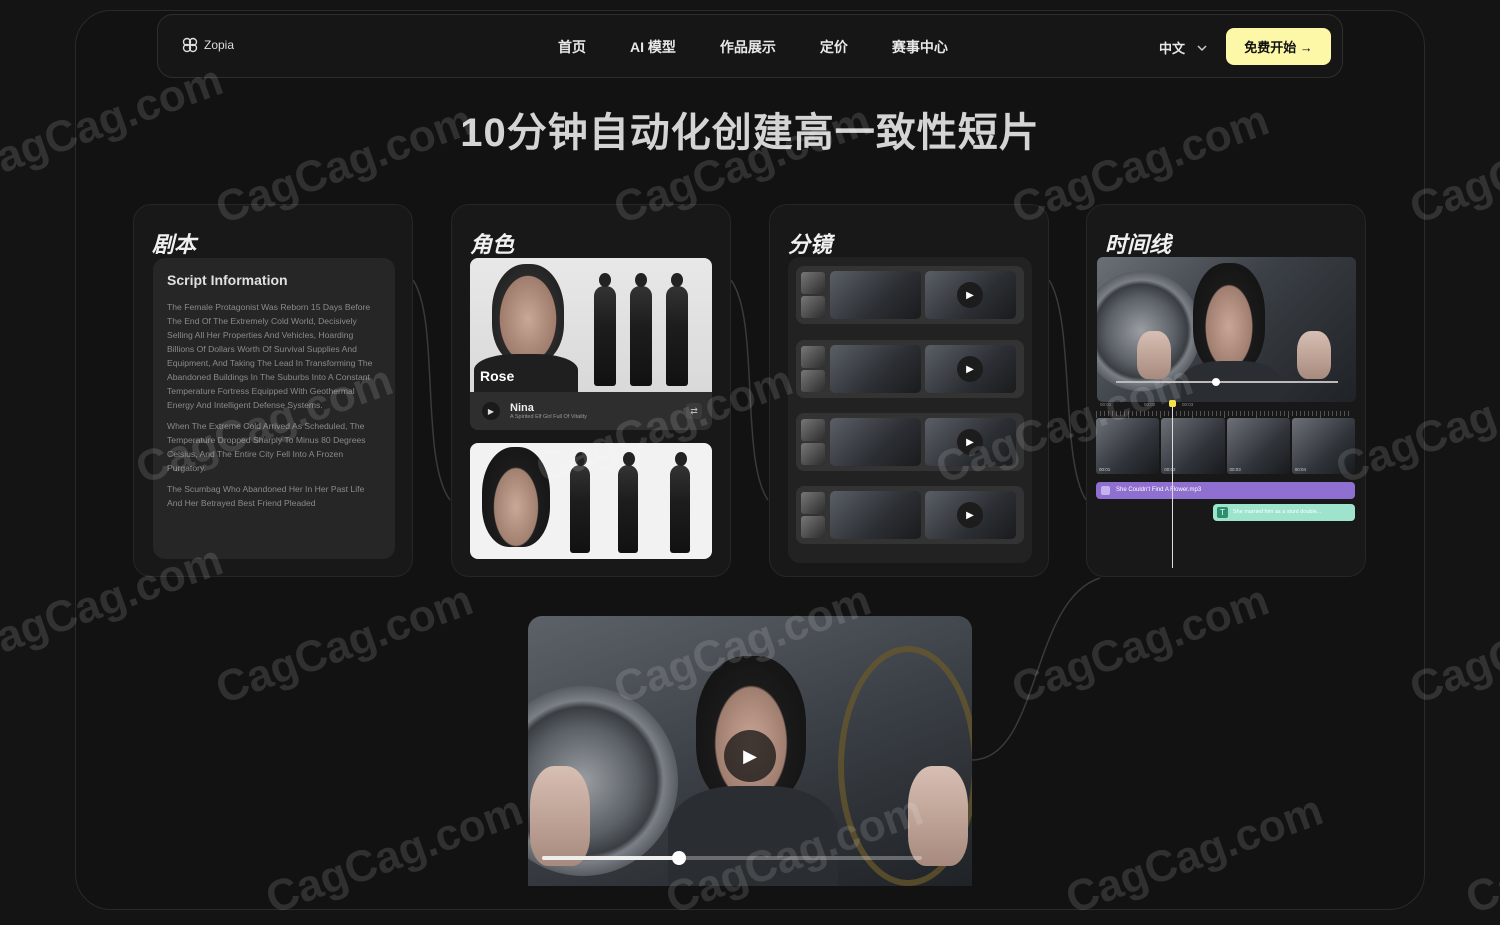 The width and height of the screenshot is (1500, 925). I want to click on timeline-preview, so click(1226, 329).